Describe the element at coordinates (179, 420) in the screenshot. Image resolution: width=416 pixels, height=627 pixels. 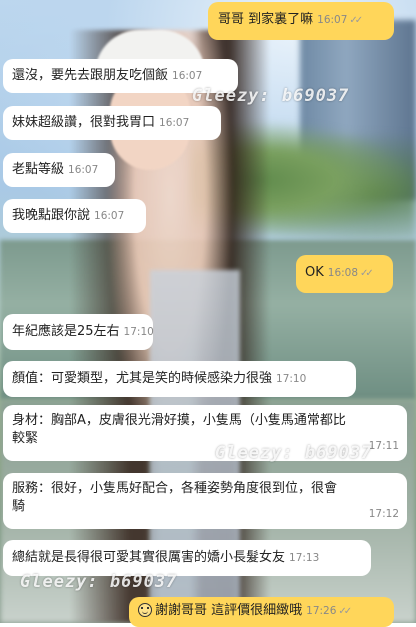
I see `message-text-line: 身材：胸部A，皮膚很光滑好摸，小隻馬（小隻馬通常都比` at that location.